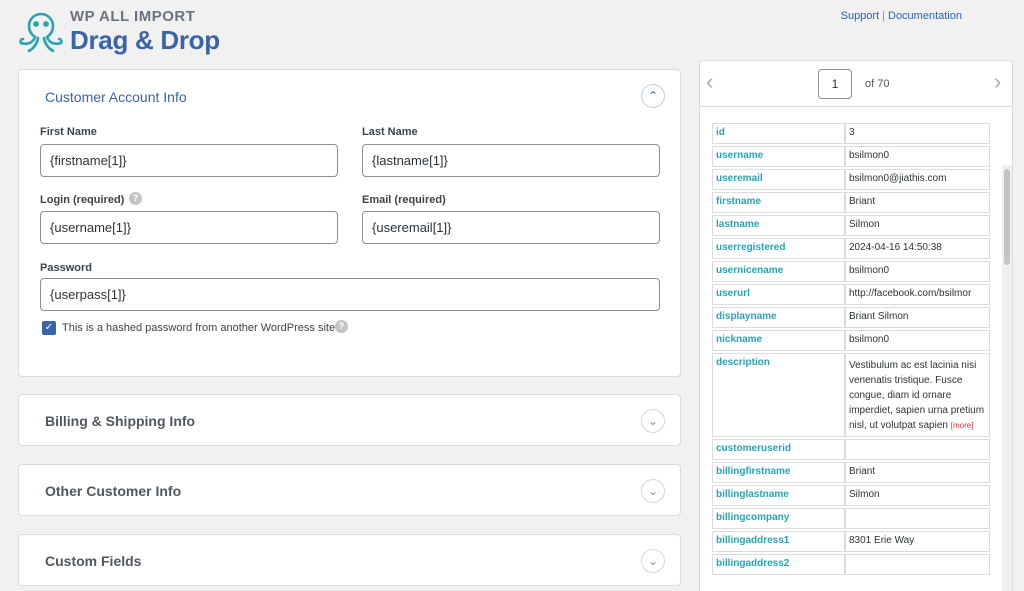 Image resolution: width=1024 pixels, height=591 pixels. I want to click on table-row: billinglastname Silmon, so click(851, 495).